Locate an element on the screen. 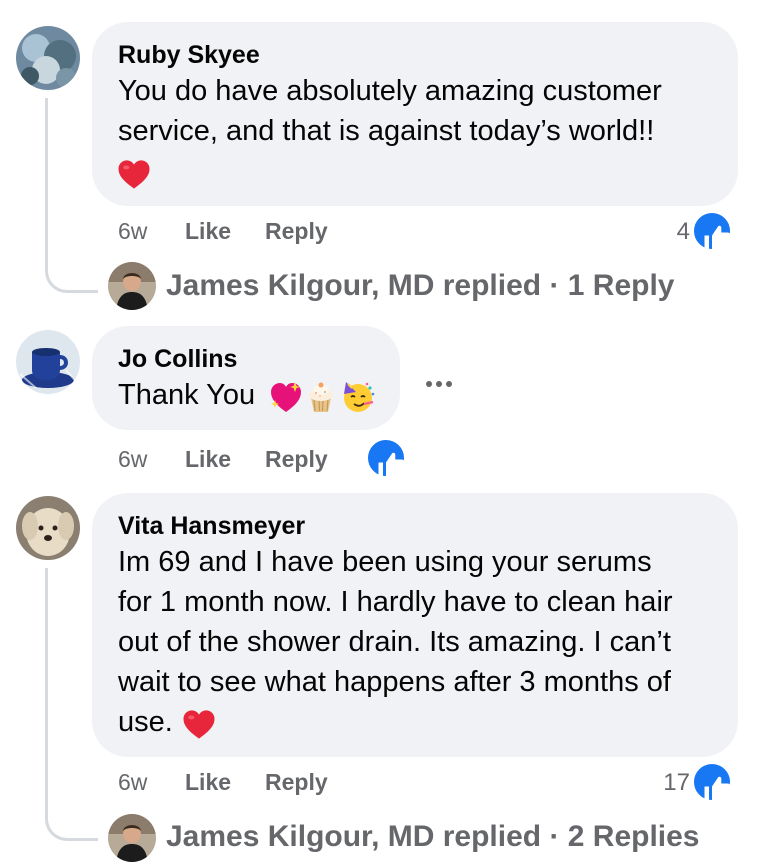 This screenshot has height=866, width=770. reaction-count: 4 is located at coordinates (665, 232).